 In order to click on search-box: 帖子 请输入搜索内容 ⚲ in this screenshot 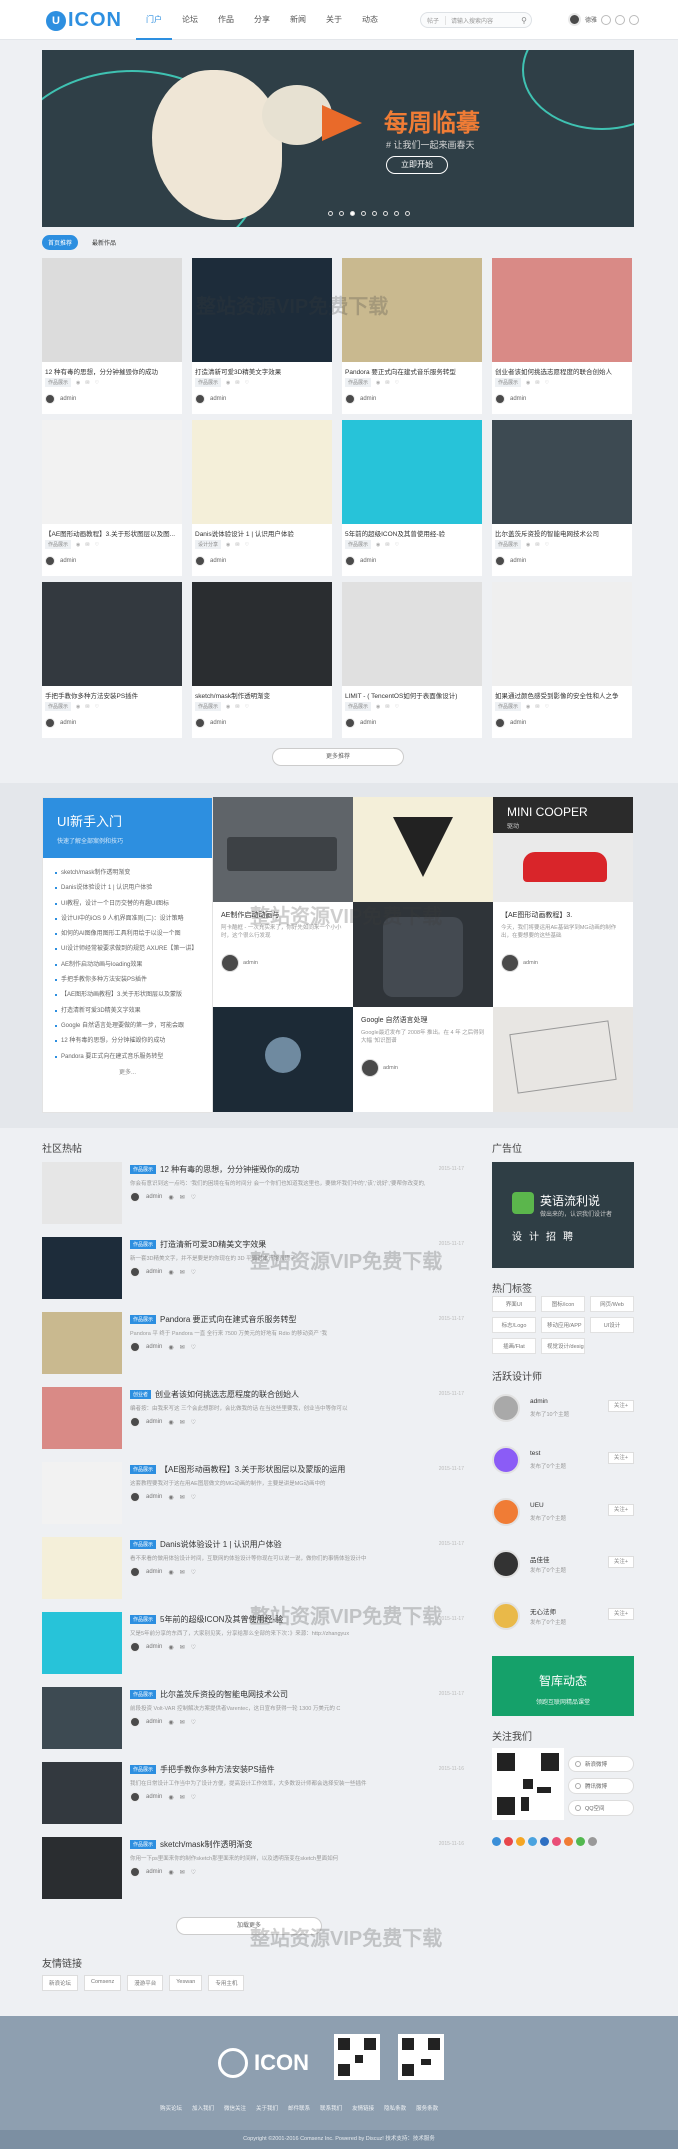, I will do `click(476, 20)`.